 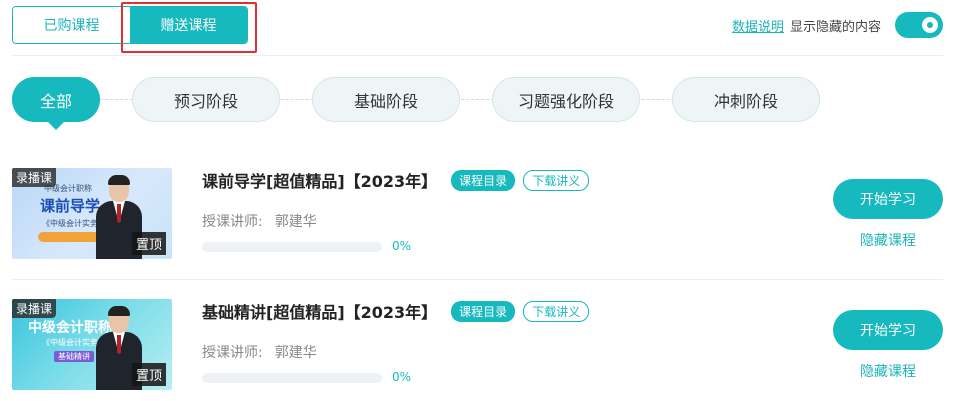 I want to click on stage-basic: 基础阶段, so click(x=386, y=99).